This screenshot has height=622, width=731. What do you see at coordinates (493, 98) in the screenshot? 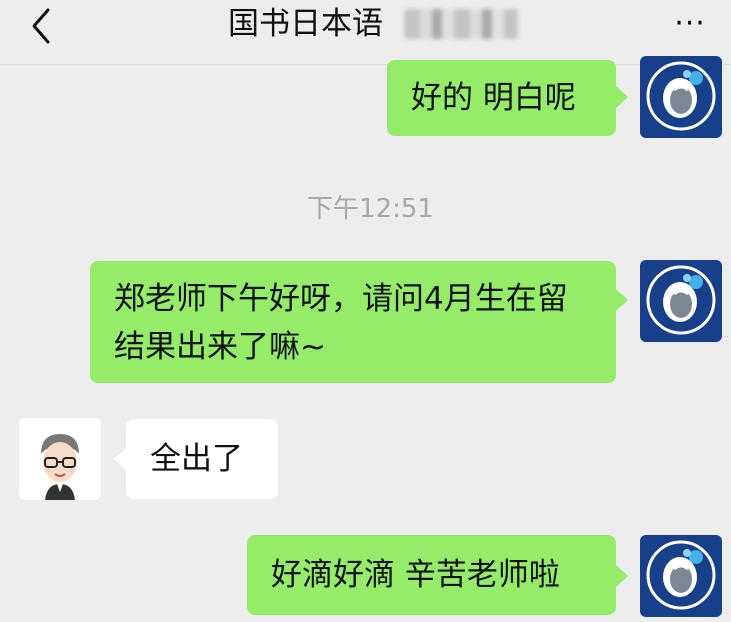
I see `message-text: 好的 明白呢` at bounding box center [493, 98].